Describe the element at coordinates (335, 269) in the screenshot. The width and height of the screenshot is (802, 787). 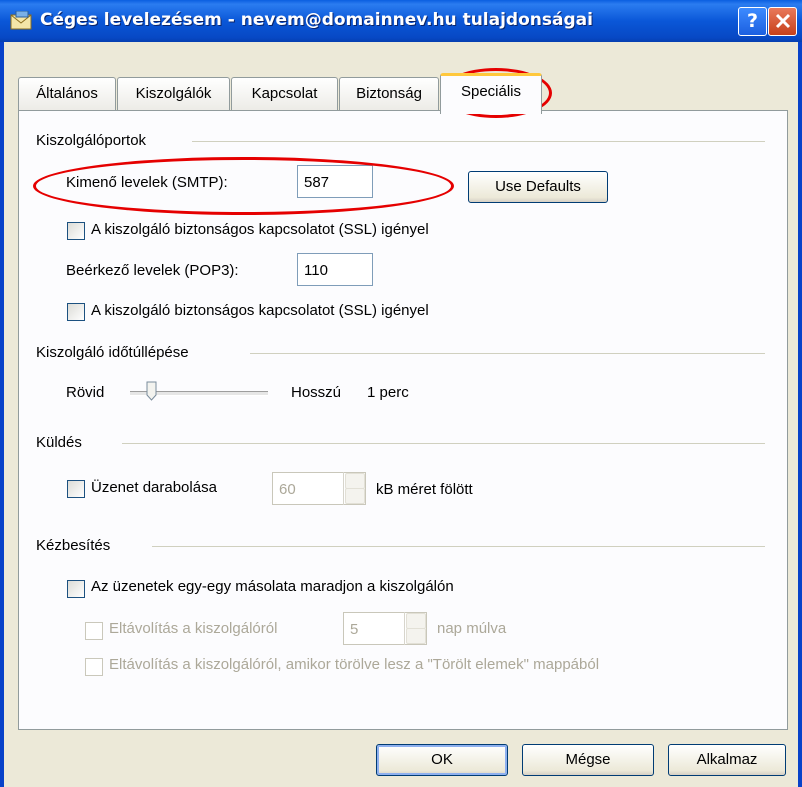
I see `pop3-port-input: 110` at that location.